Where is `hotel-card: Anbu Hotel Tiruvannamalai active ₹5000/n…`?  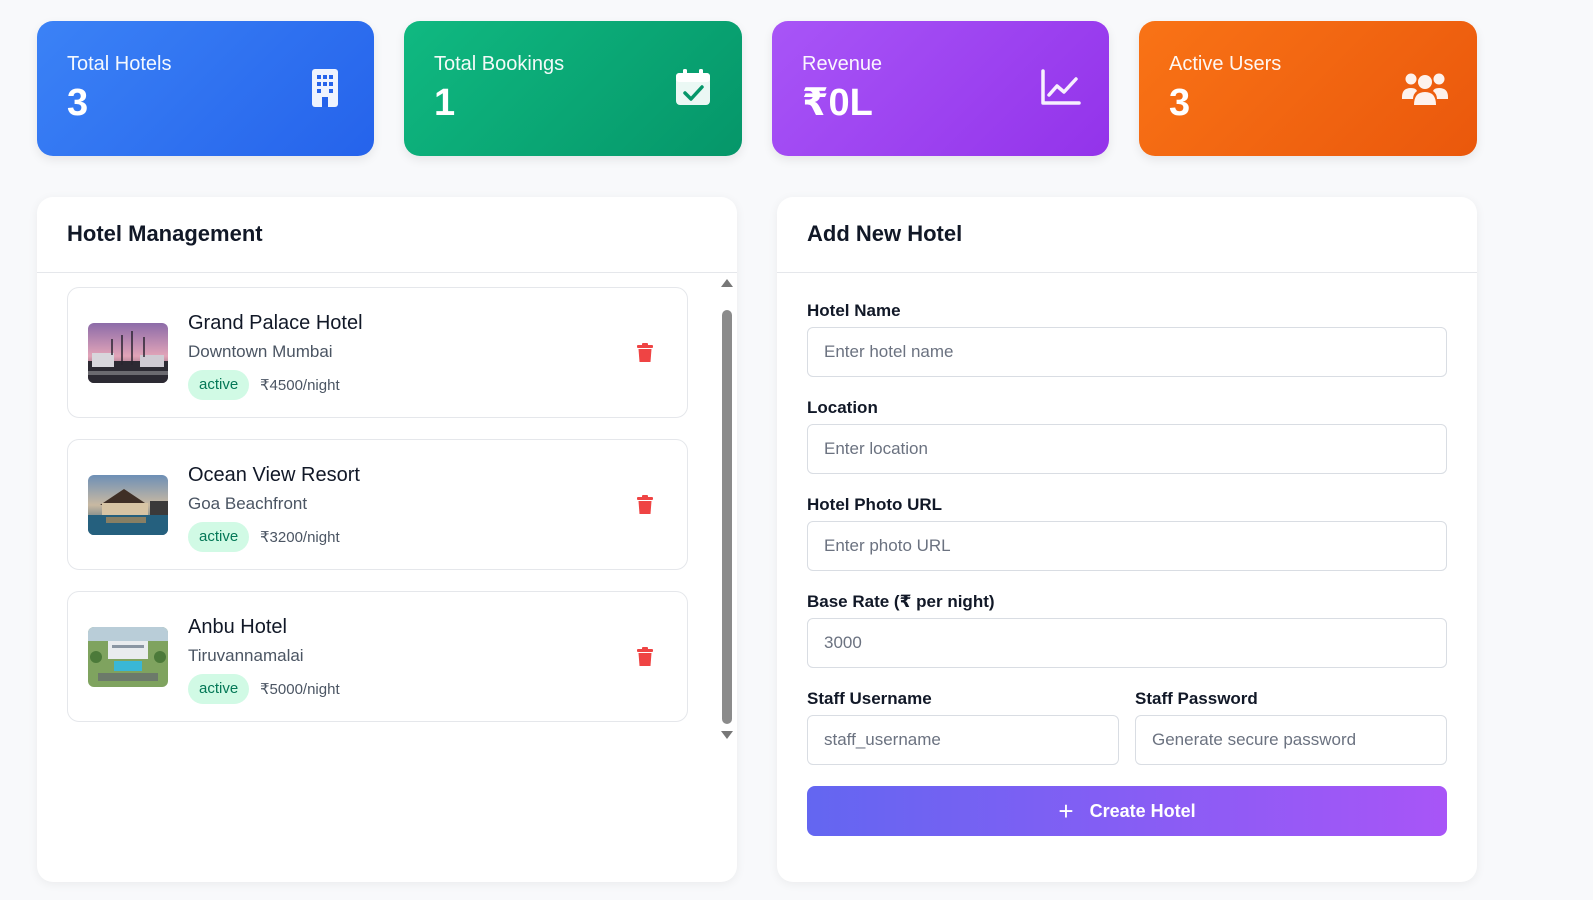
hotel-card: Anbu Hotel Tiruvannamalai active ₹5000/n… is located at coordinates (377, 656).